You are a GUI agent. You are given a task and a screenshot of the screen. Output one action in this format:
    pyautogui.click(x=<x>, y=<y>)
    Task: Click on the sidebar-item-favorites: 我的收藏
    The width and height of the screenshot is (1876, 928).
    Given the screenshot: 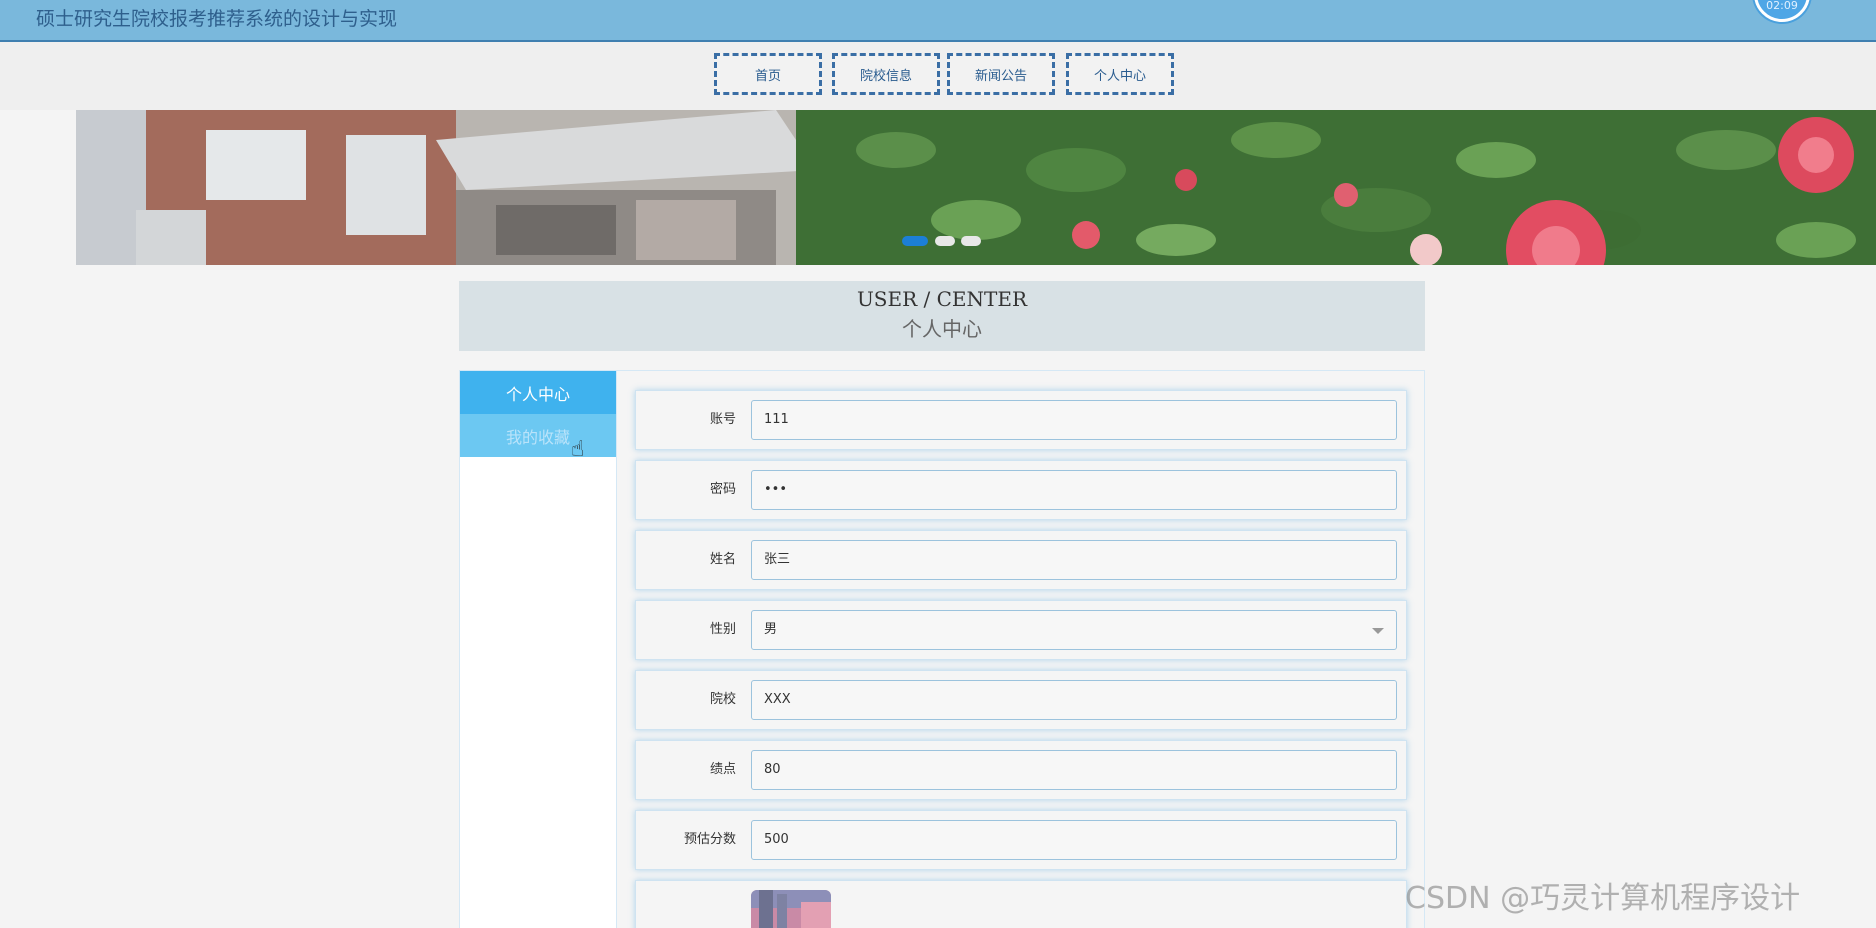 What is the action you would take?
    pyautogui.click(x=538, y=435)
    